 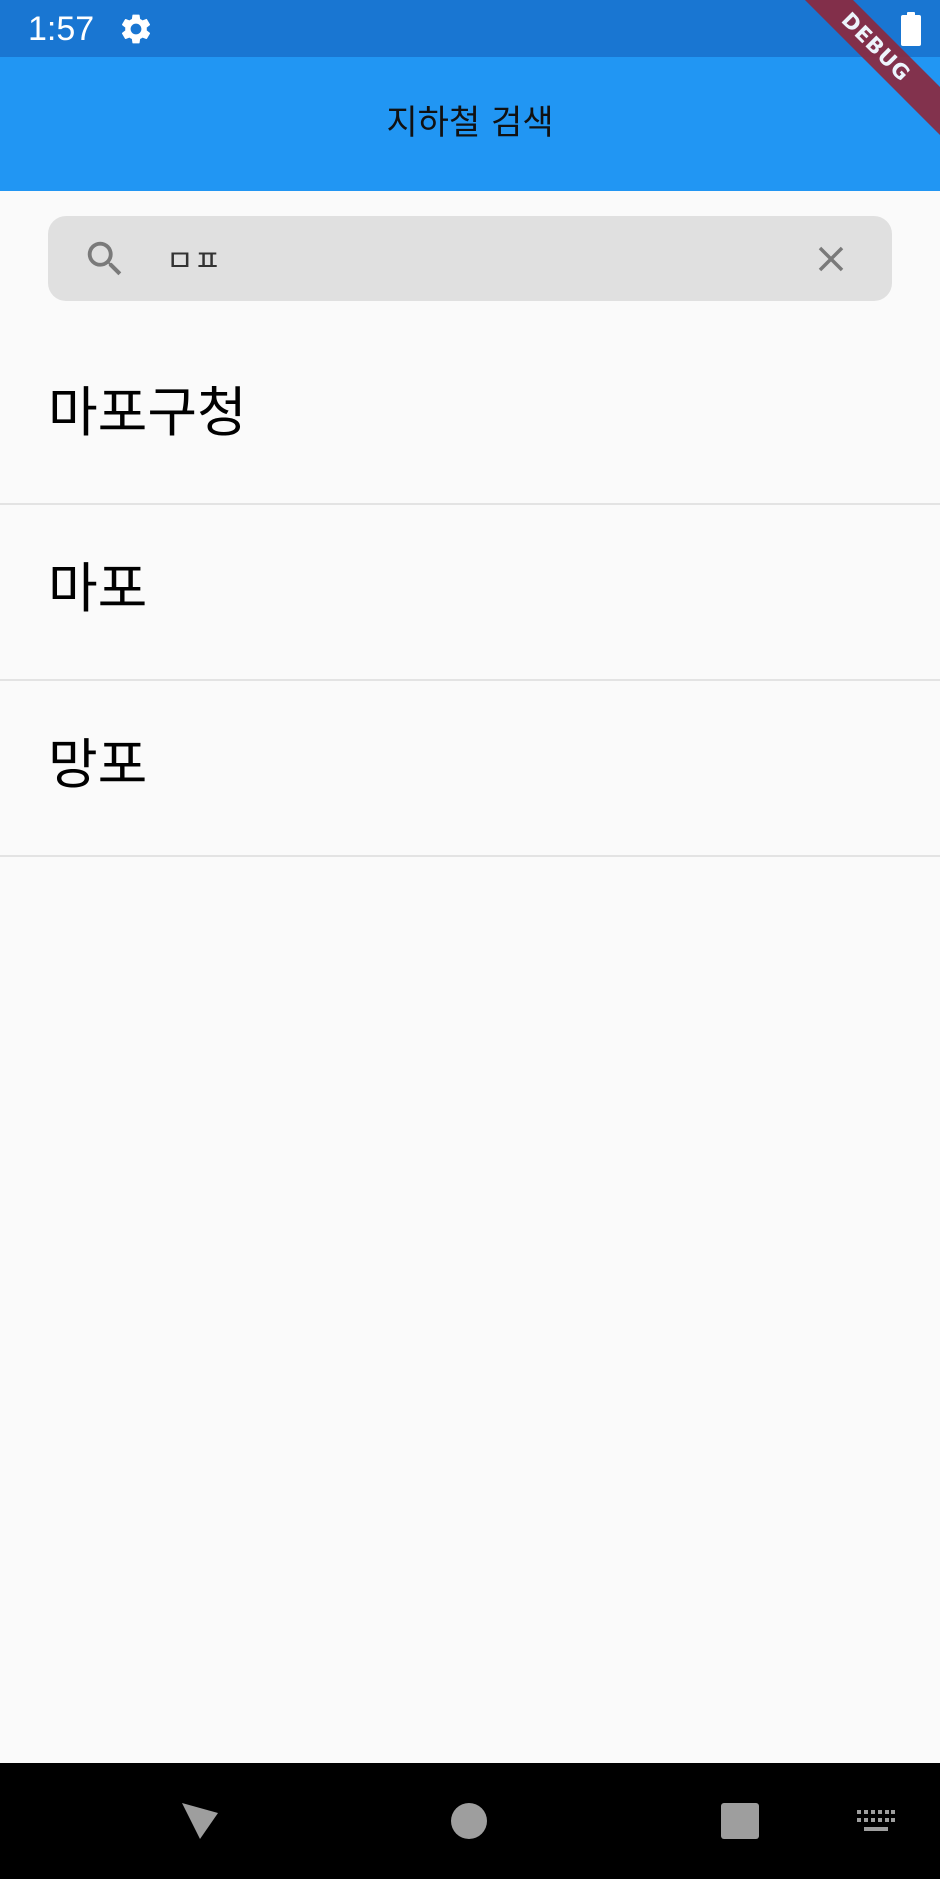 I want to click on page-title: 지하철 검색, so click(x=470, y=123).